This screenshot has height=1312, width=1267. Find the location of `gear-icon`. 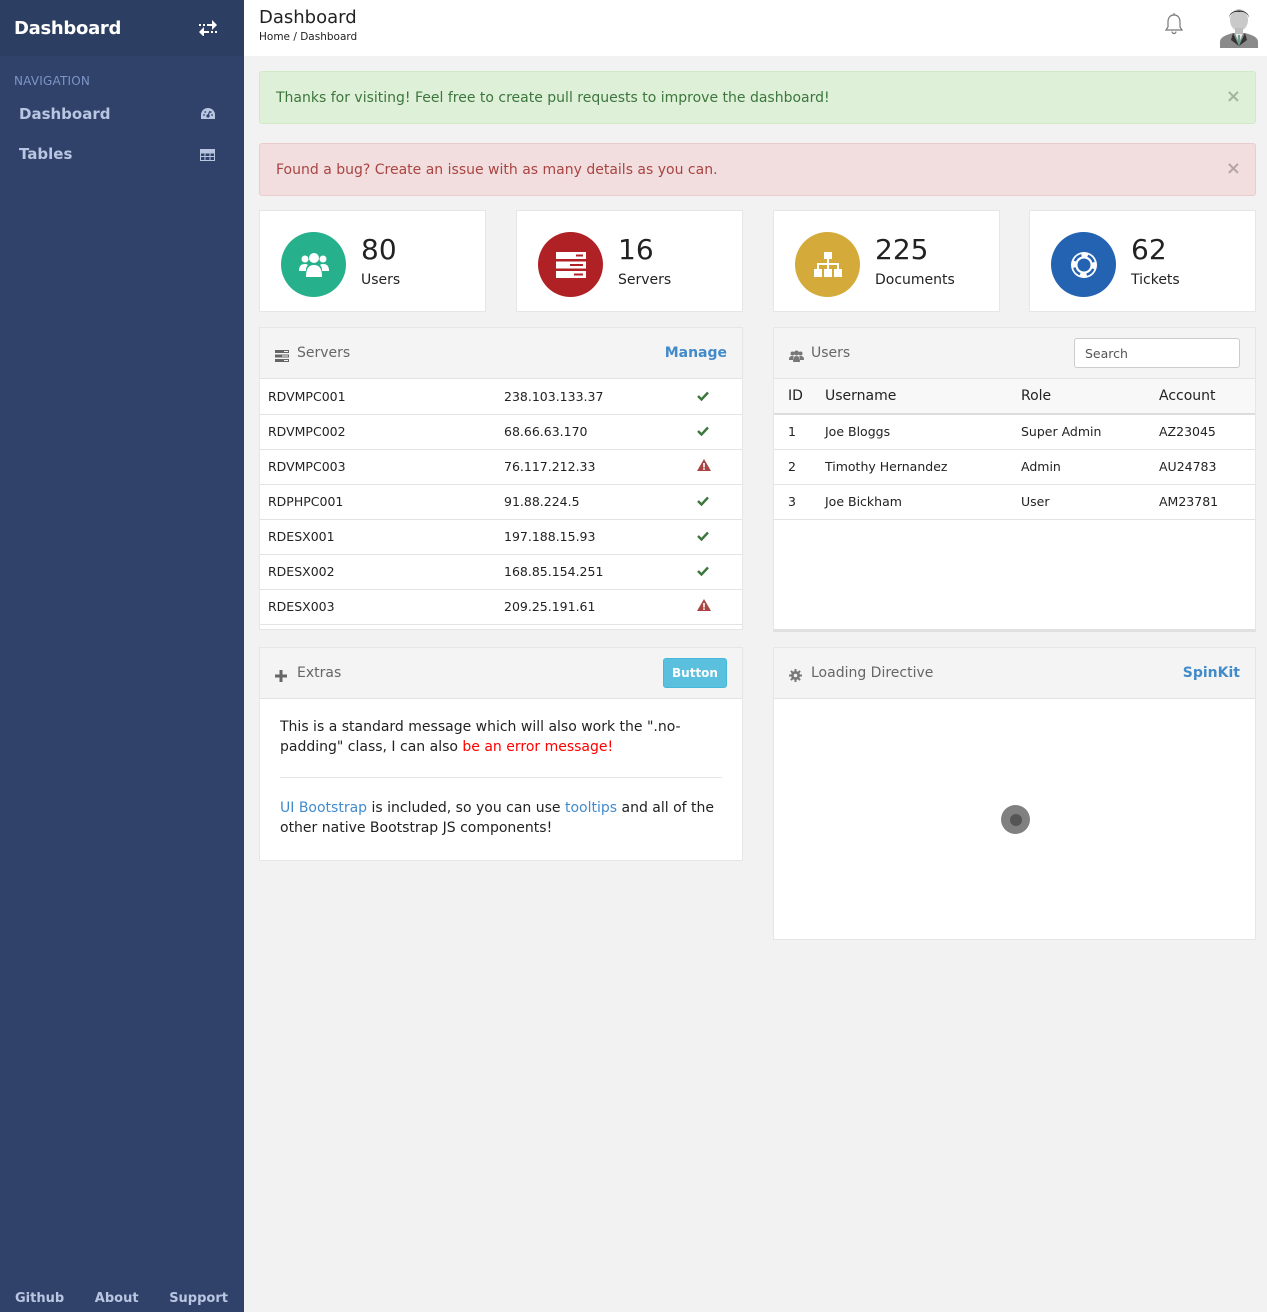

gear-icon is located at coordinates (796, 674).